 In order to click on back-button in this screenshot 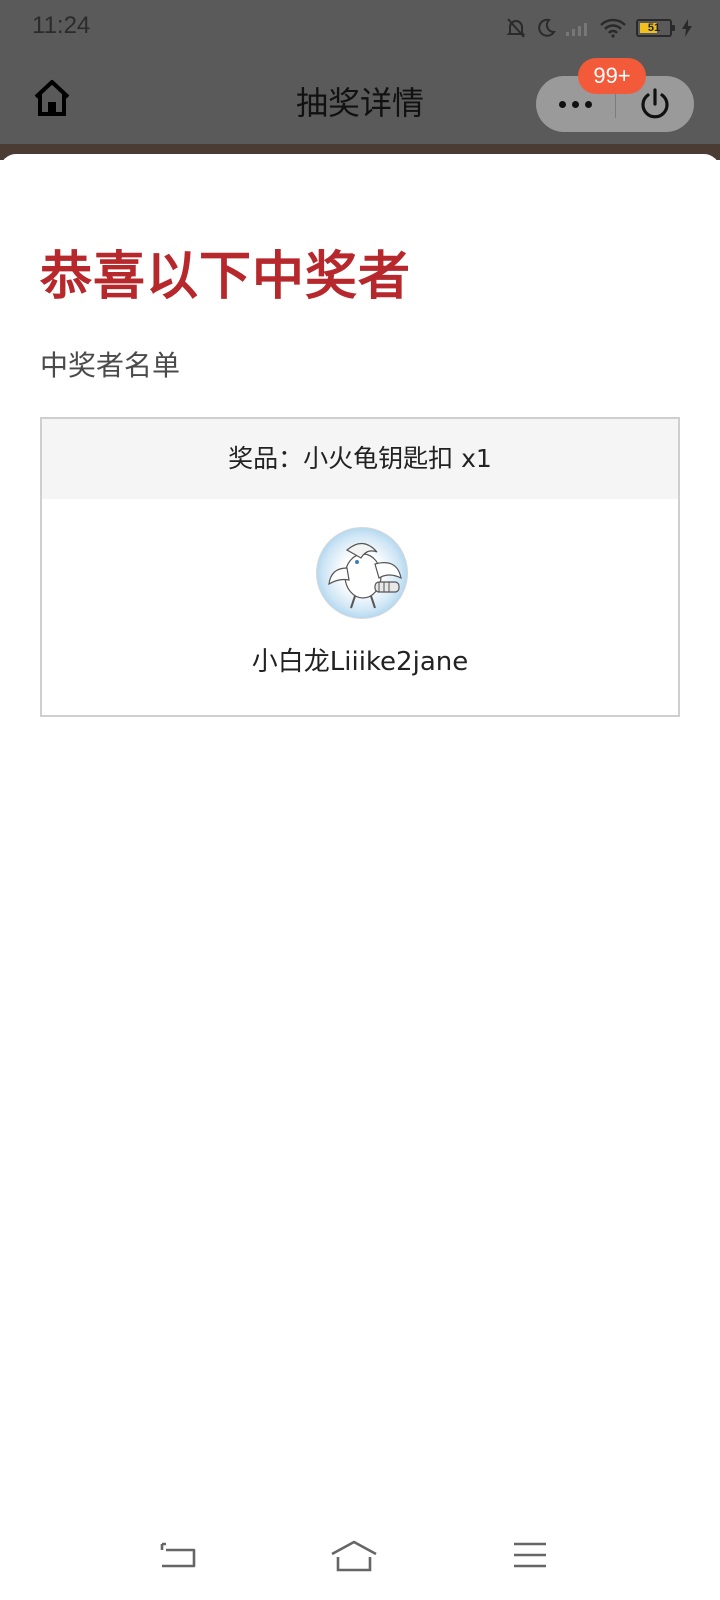, I will do `click(178, 1557)`.